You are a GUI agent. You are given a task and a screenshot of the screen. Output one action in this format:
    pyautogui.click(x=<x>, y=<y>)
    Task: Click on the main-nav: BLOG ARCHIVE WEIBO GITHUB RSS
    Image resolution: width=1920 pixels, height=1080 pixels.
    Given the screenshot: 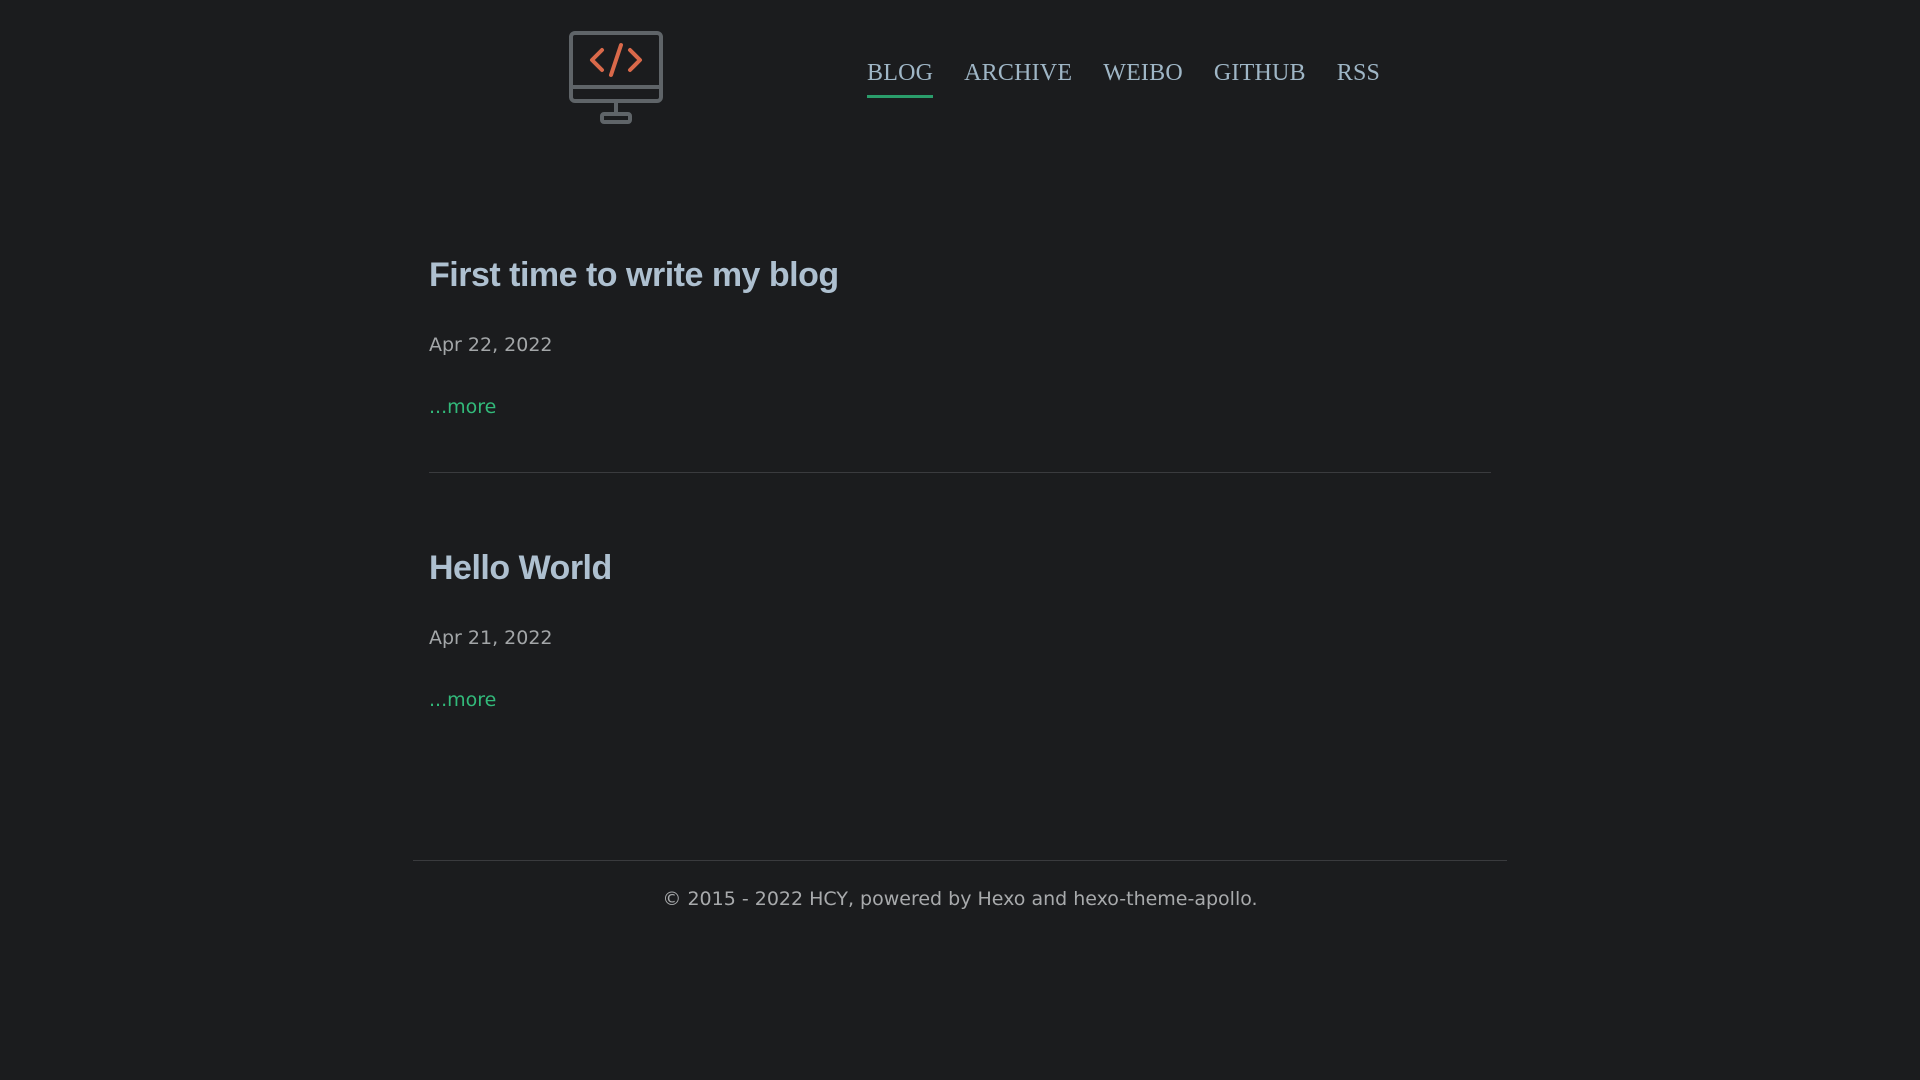 What is the action you would take?
    pyautogui.click(x=1139, y=79)
    